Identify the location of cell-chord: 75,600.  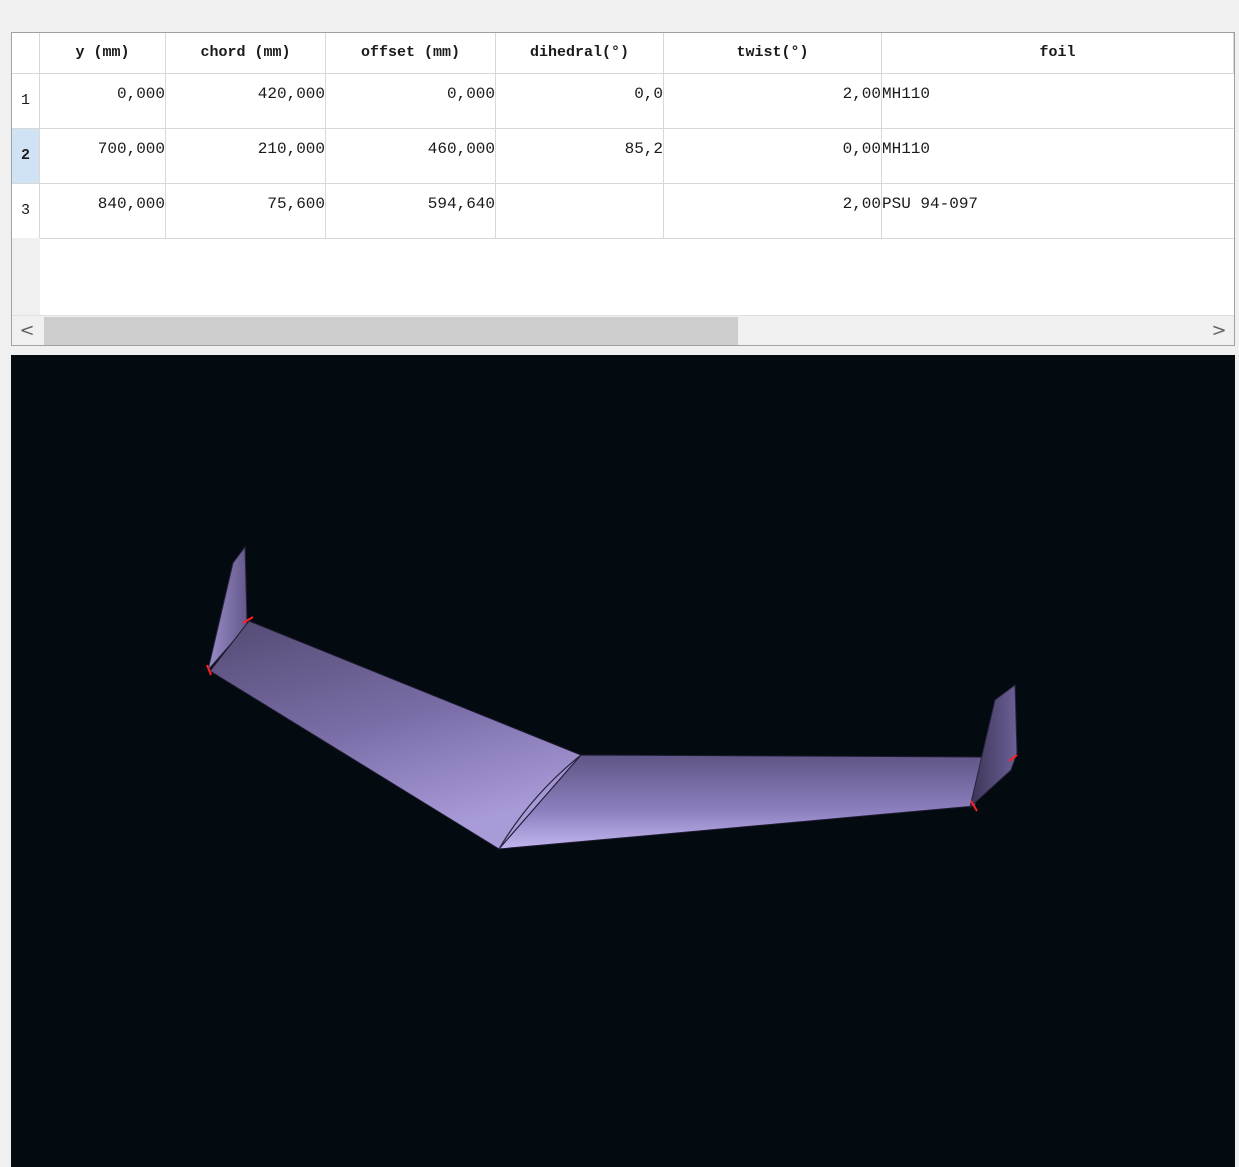
(246, 211).